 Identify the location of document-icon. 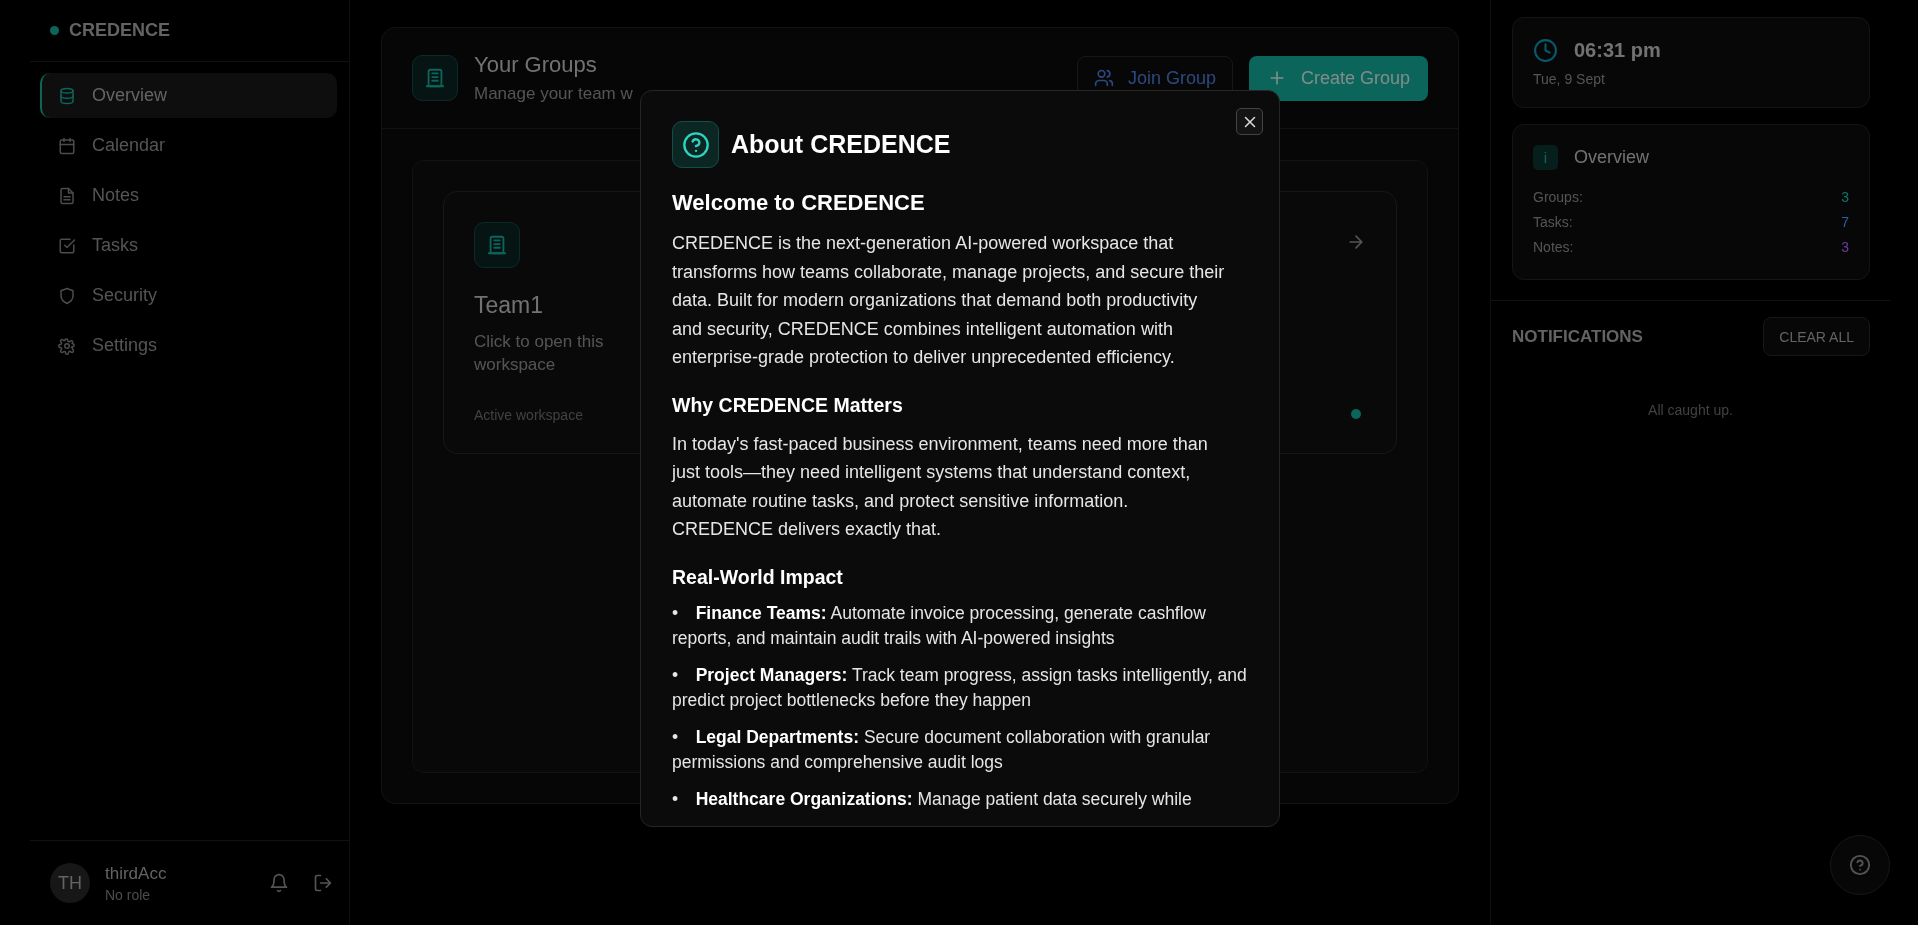
(67, 195).